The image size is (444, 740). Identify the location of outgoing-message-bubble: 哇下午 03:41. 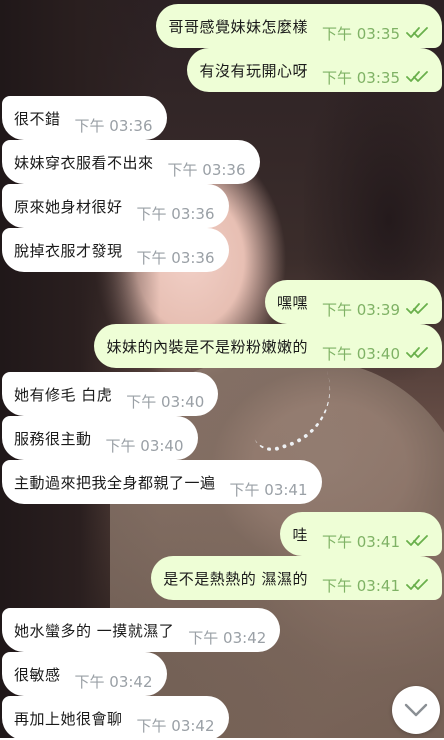
(361, 534).